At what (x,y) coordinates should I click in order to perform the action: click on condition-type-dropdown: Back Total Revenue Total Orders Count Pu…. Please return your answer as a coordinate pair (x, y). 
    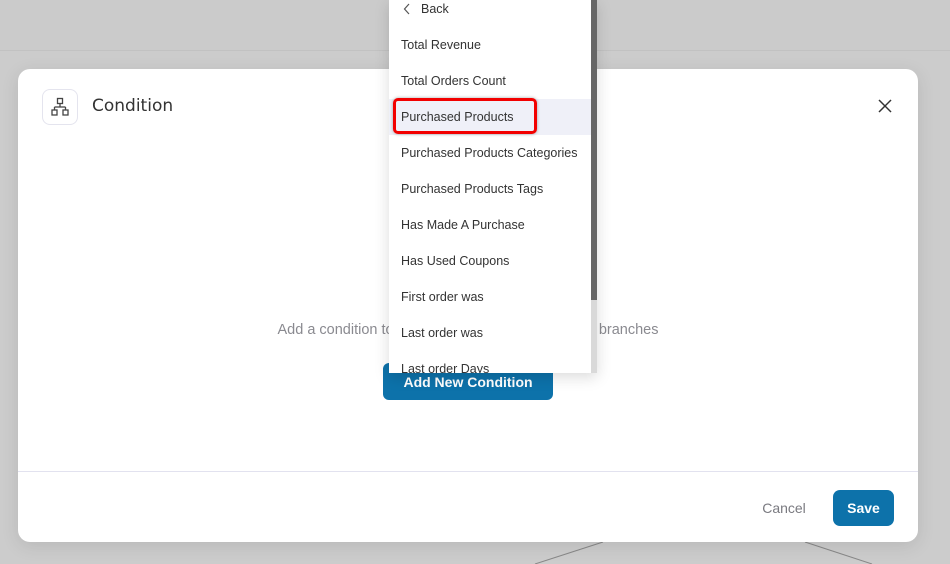
    Looking at the image, I should click on (493, 186).